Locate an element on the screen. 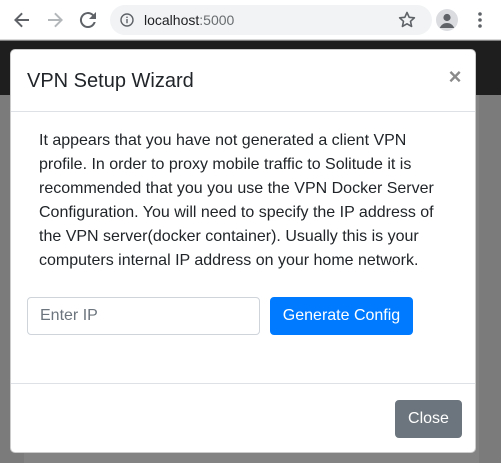  modal-title: VPN Setup Wizard is located at coordinates (110, 81).